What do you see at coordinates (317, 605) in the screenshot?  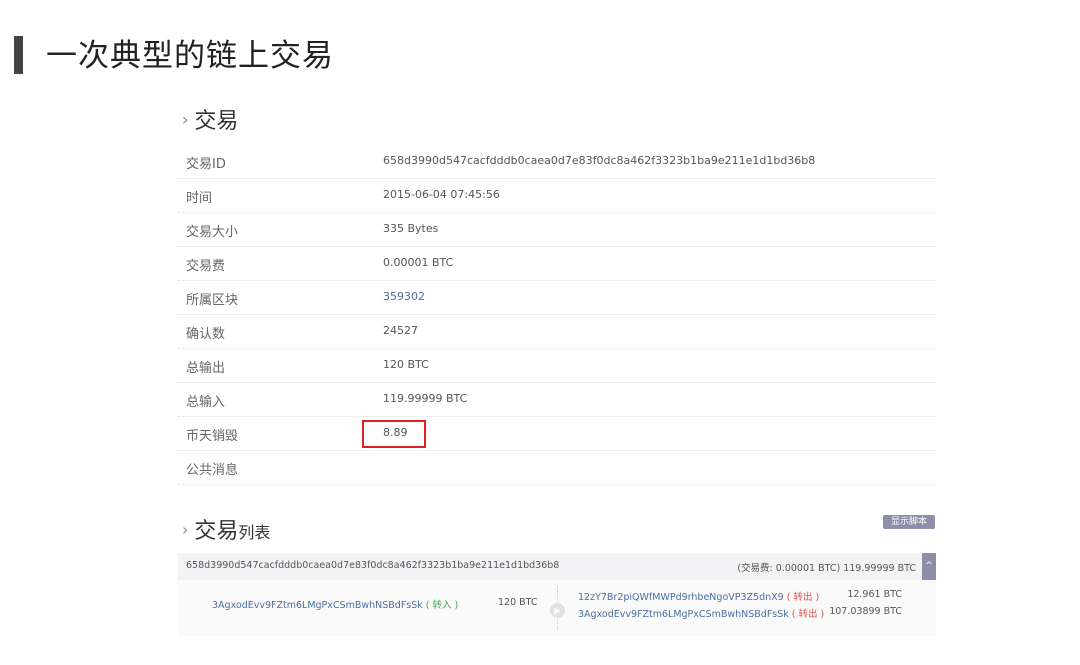 I see `input-address-link: 3AgxodEvv9FZtm6LMgPxCSmBwhNSBdFsSk` at bounding box center [317, 605].